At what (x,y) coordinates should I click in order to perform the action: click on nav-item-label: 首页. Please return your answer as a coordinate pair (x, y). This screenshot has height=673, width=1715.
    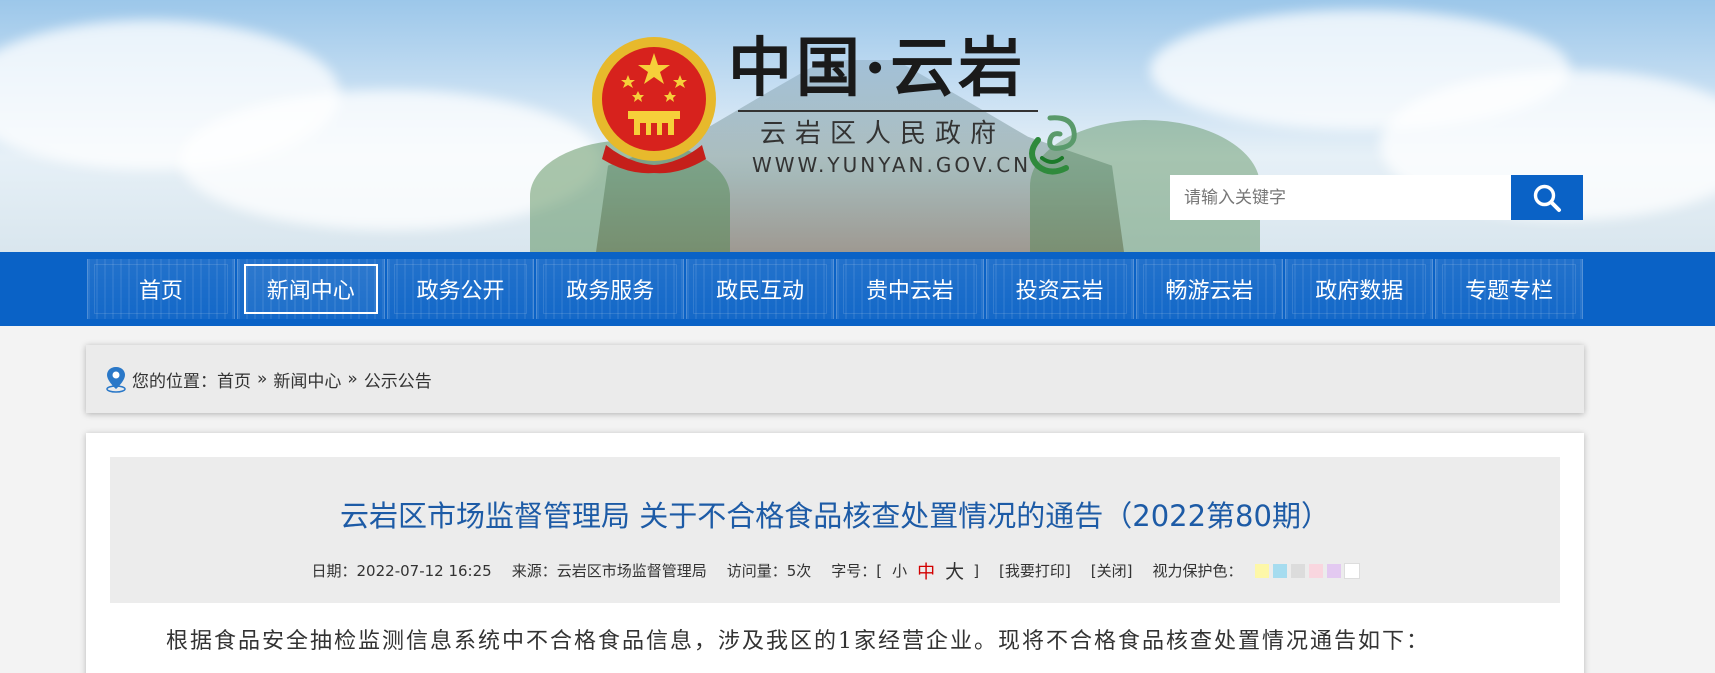
    Looking at the image, I should click on (160, 291).